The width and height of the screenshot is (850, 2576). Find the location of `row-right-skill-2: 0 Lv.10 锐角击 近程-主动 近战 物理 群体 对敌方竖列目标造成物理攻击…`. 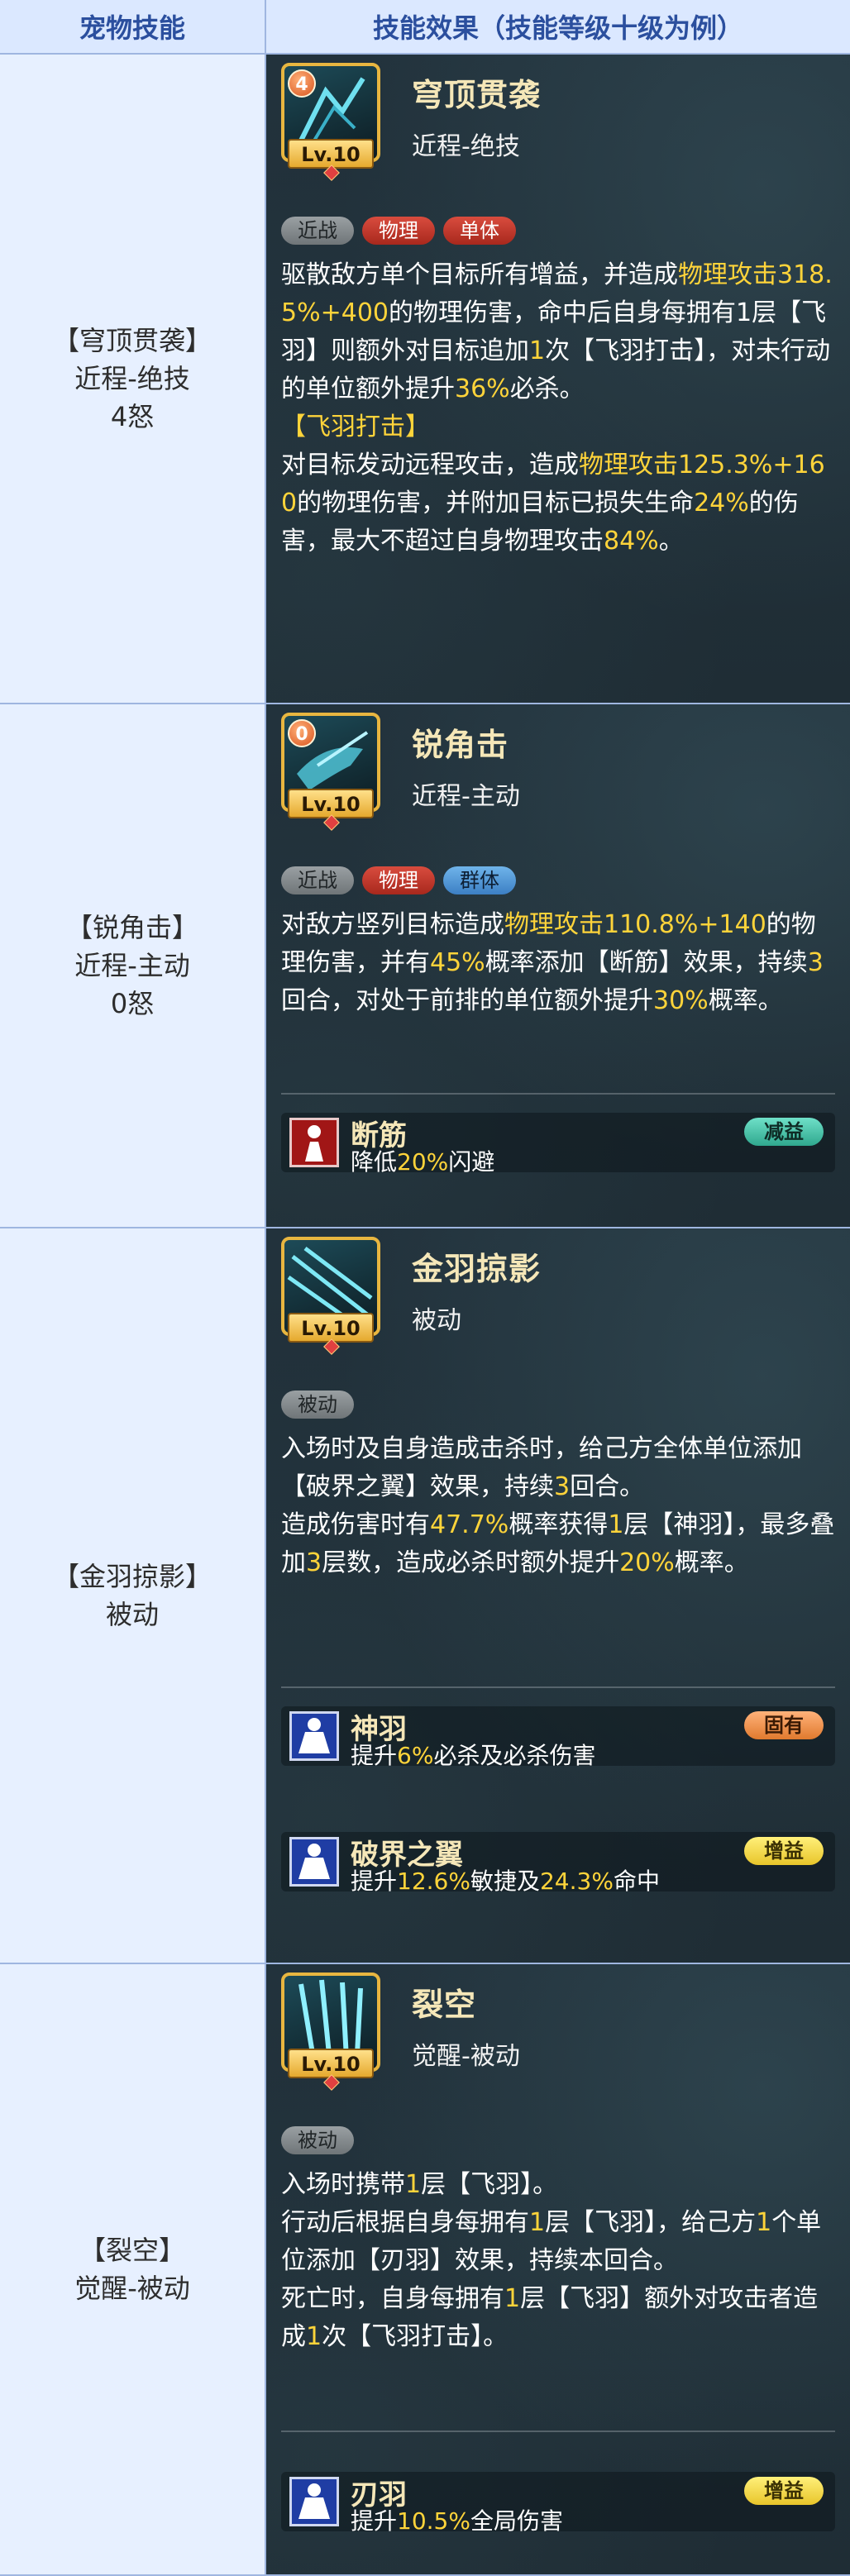

row-right-skill-2: 0 Lv.10 锐角击 近程-主动 近战 物理 群体 对敌方竖列目标造成物理攻击… is located at coordinates (558, 966).